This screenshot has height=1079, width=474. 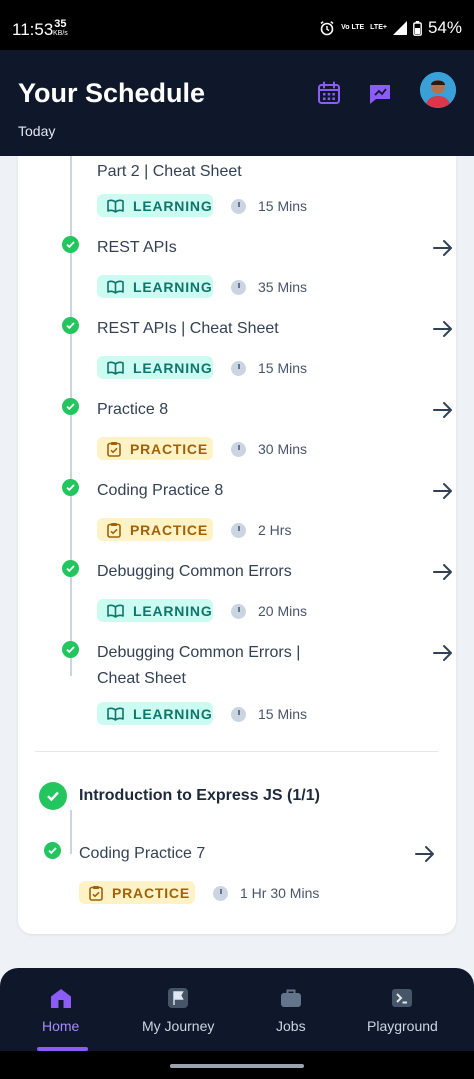 What do you see at coordinates (237, 103) in the screenshot?
I see `app-header: Your Schedule Today` at bounding box center [237, 103].